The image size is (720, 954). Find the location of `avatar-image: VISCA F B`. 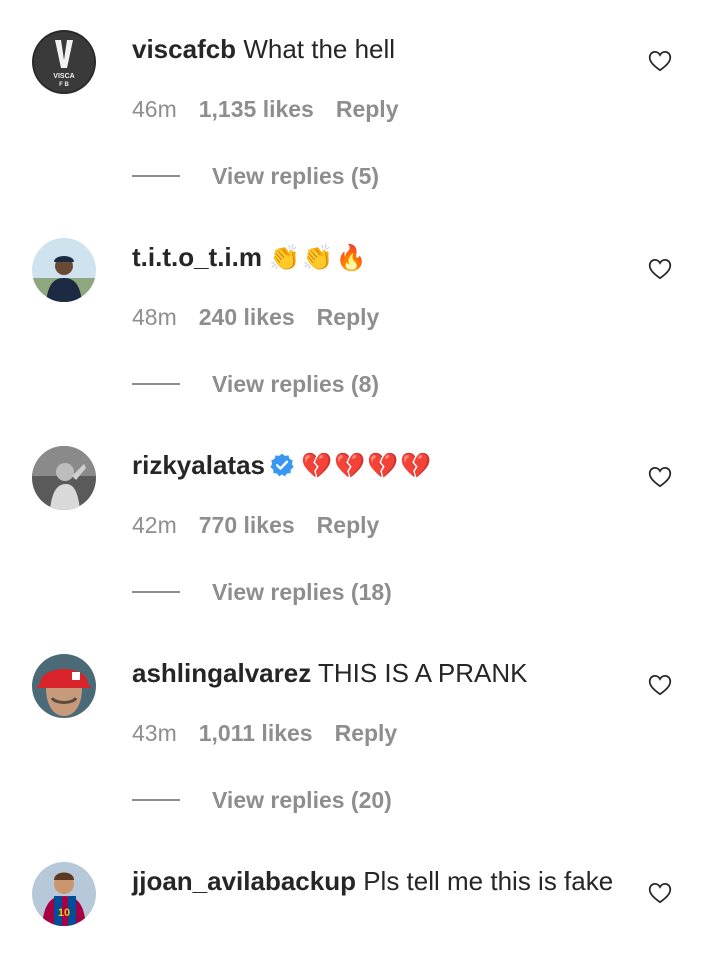

avatar-image: VISCA F B is located at coordinates (64, 62).